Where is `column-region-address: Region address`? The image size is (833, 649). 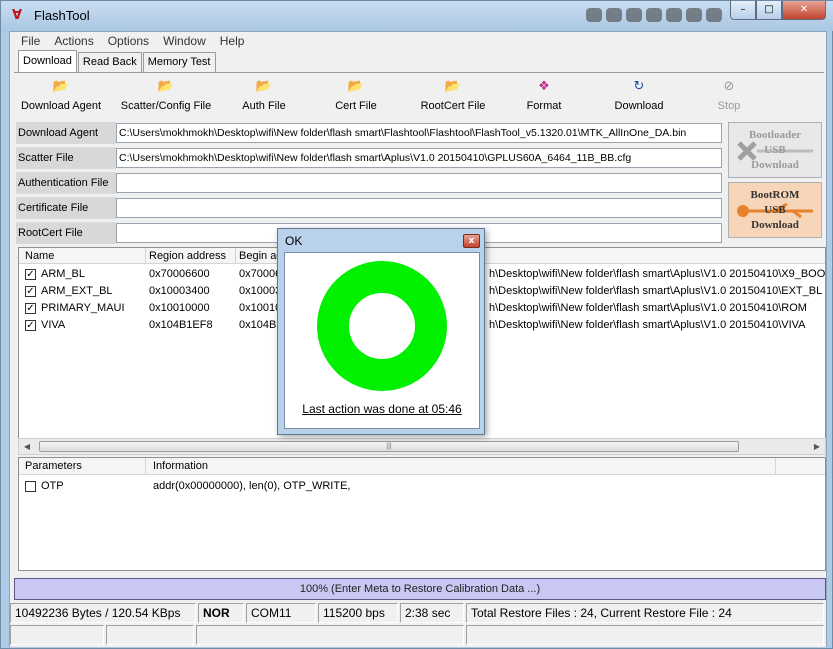
column-region-address: Region address is located at coordinates (187, 256).